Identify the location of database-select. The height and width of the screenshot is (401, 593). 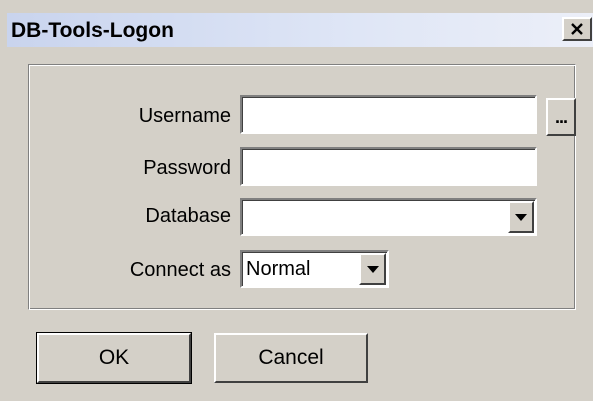
(388, 217).